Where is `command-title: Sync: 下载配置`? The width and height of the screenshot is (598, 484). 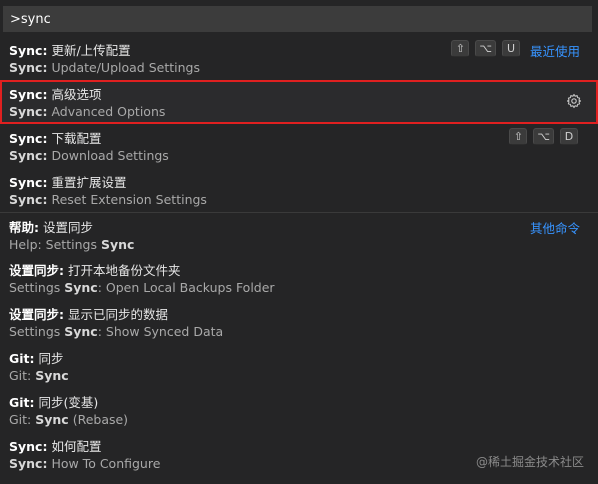
command-title: Sync: 下载配置 is located at coordinates (55, 137).